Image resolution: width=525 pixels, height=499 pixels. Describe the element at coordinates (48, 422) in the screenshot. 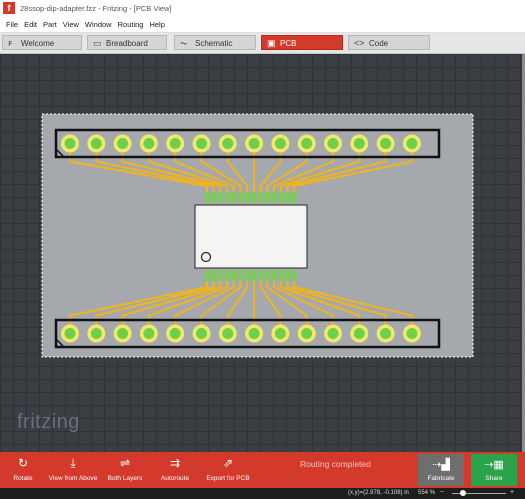

I see `fritzing-logo: fritzing` at that location.